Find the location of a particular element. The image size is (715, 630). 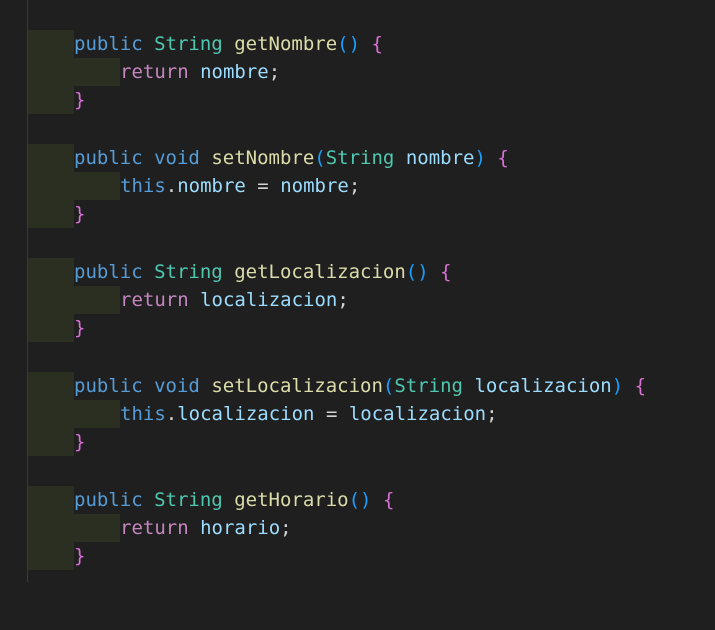

method-body: return horario; is located at coordinates (206, 528).